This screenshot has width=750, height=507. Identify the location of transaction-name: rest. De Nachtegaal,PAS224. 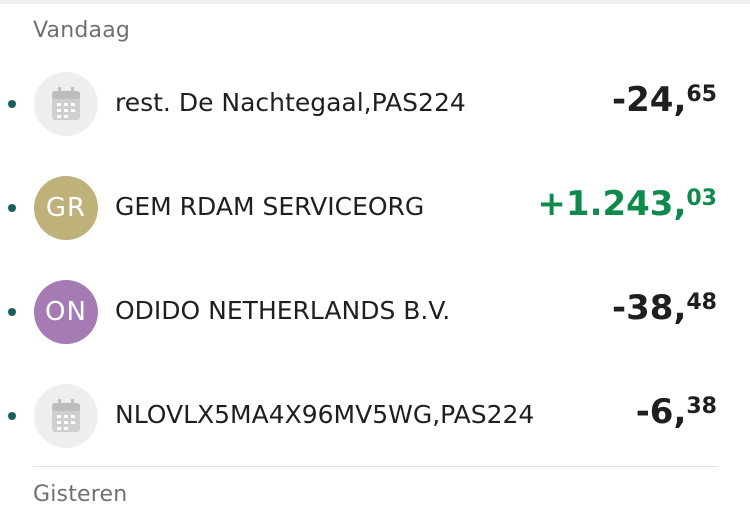
(290, 102).